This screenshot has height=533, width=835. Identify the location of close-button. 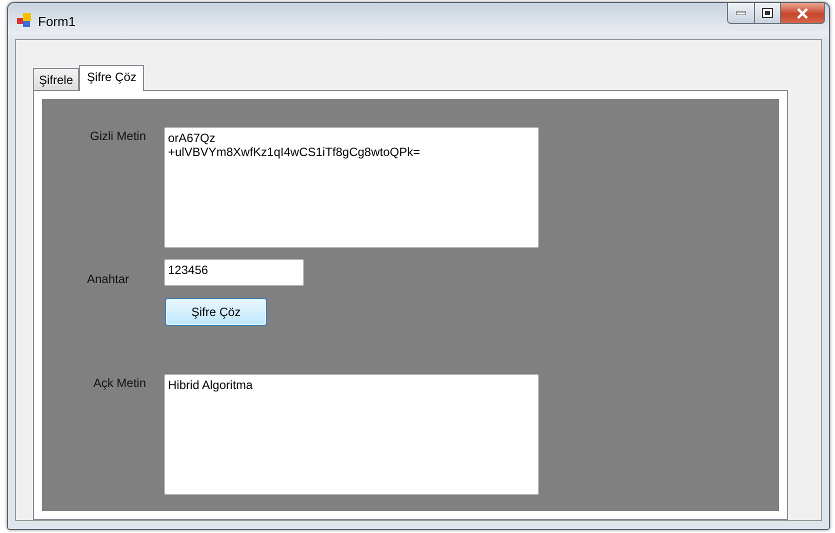
(803, 13).